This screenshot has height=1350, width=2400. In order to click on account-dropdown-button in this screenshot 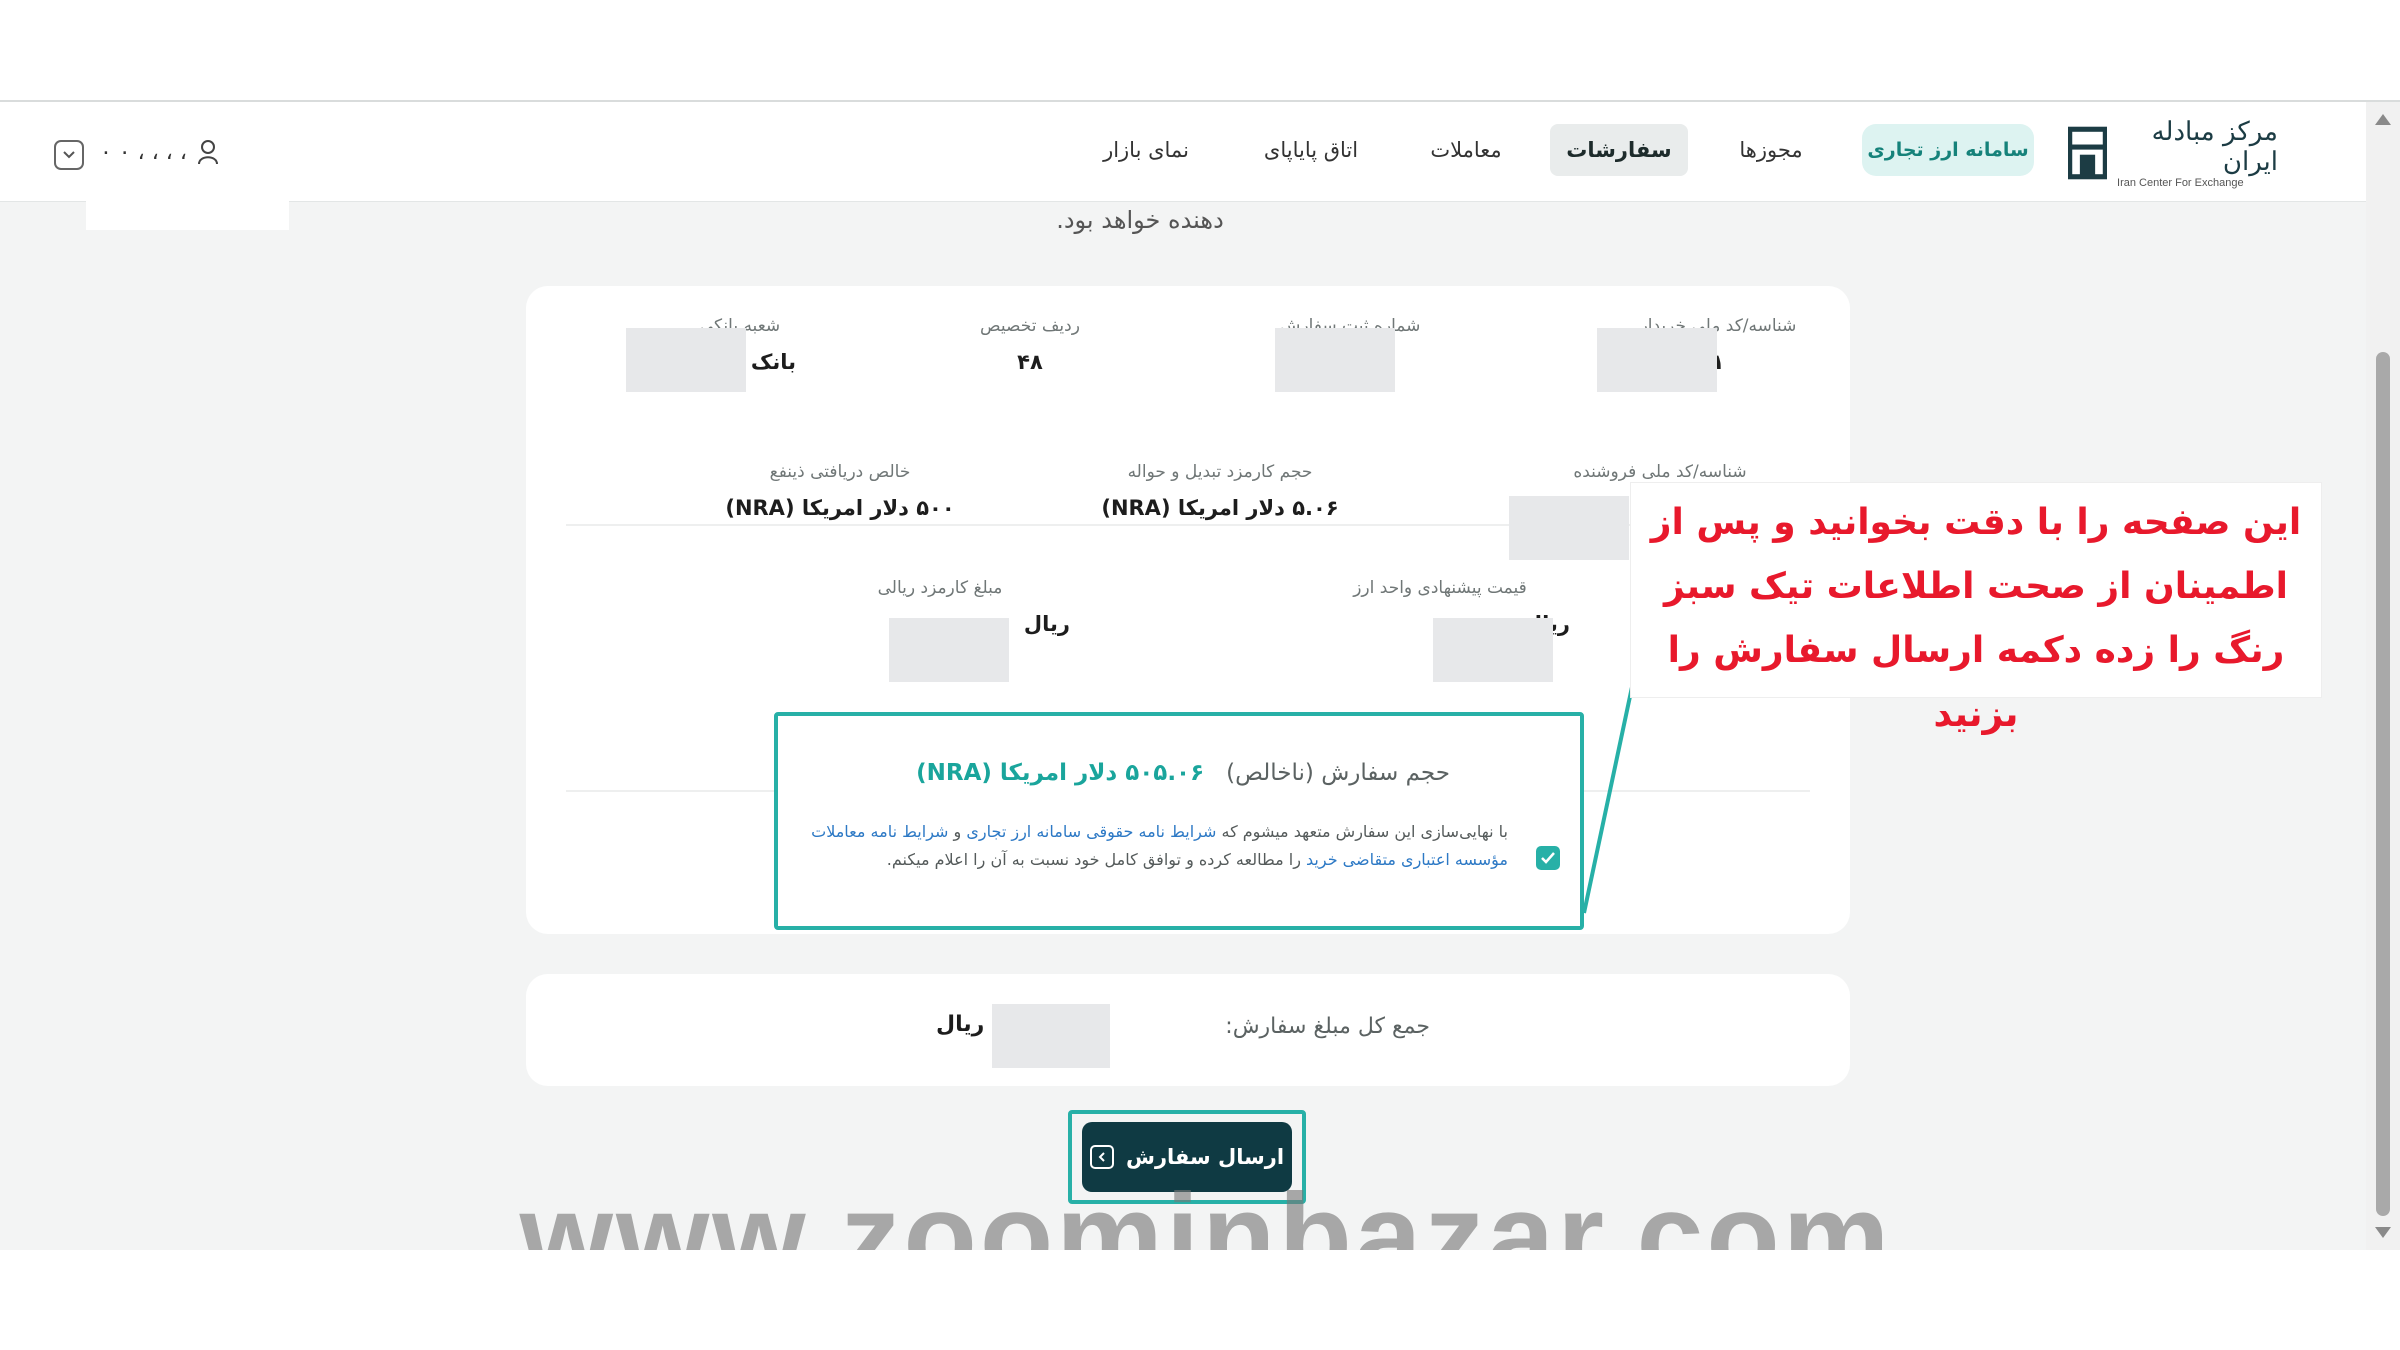, I will do `click(69, 155)`.